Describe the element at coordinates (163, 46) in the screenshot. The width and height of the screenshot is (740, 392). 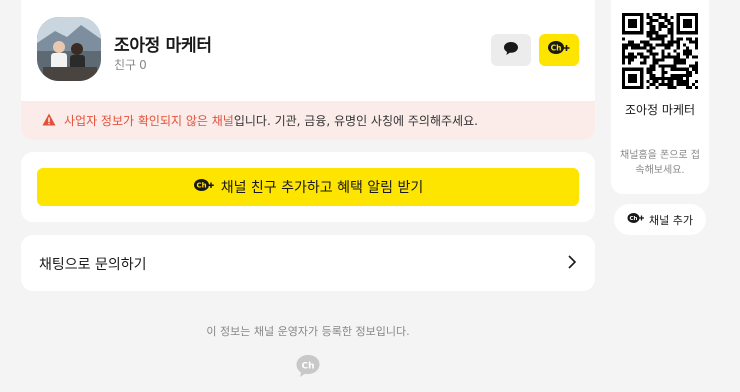
I see `channel-name: 조아정 마케터` at that location.